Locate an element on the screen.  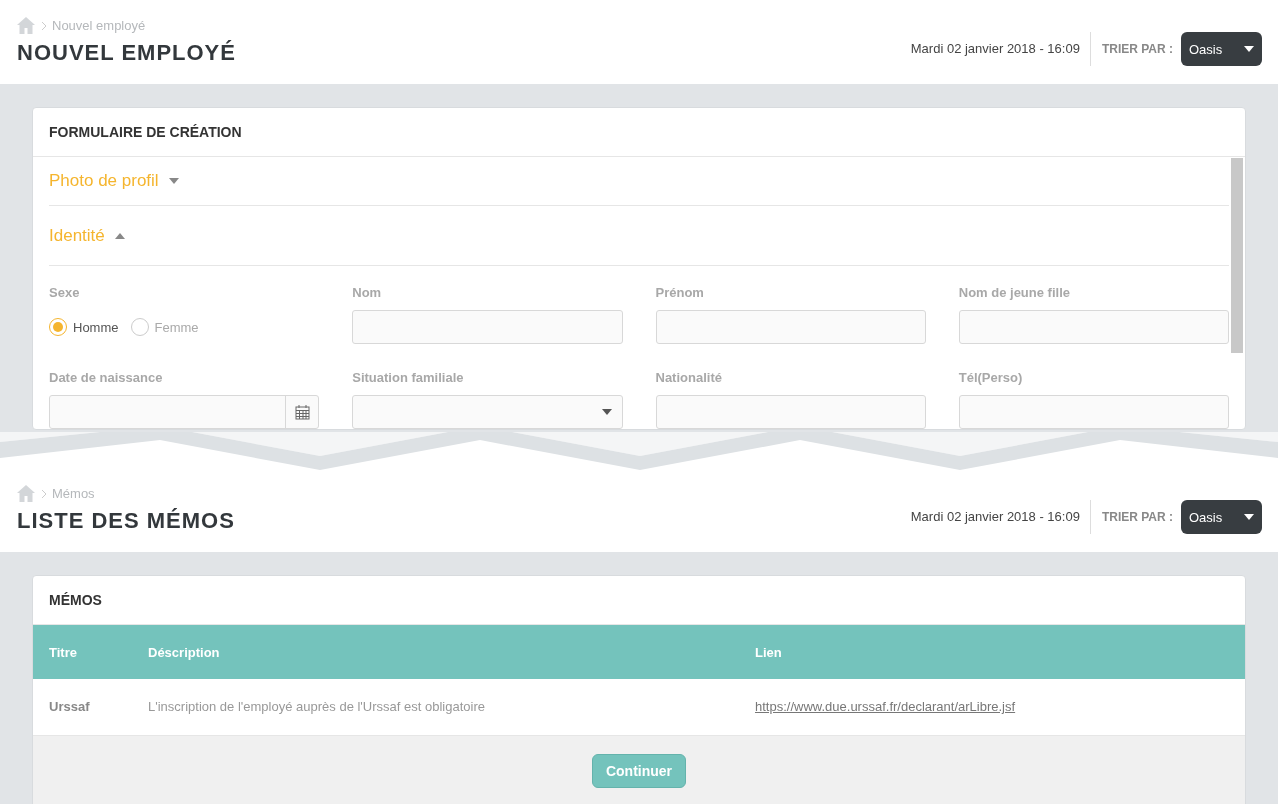
field-label: Nom de jeune fille is located at coordinates (1014, 292).